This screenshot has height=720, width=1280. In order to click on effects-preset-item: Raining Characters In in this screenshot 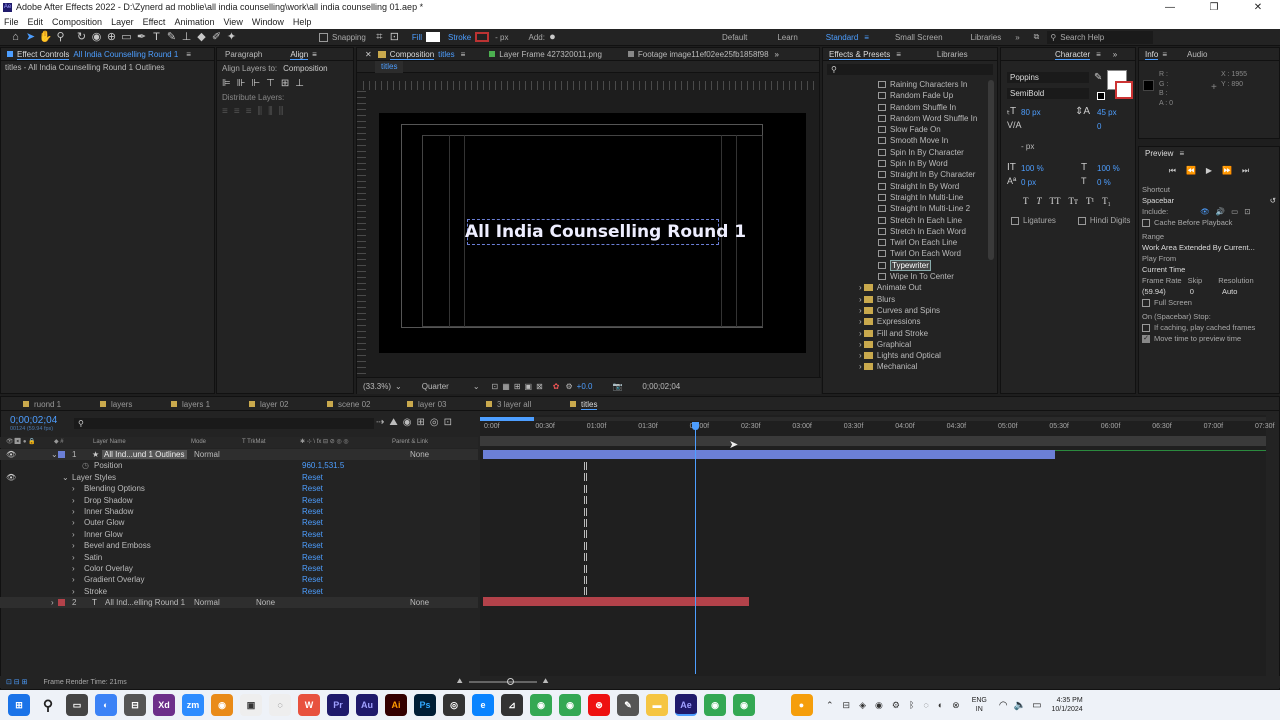, I will do `click(908, 84)`.